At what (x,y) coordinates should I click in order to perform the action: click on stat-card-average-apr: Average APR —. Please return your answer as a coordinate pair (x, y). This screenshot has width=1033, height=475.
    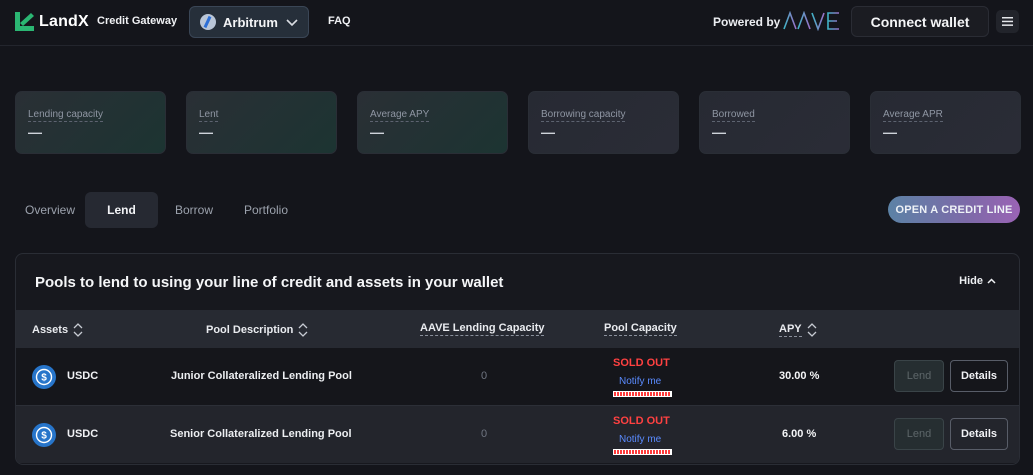
    Looking at the image, I should click on (945, 122).